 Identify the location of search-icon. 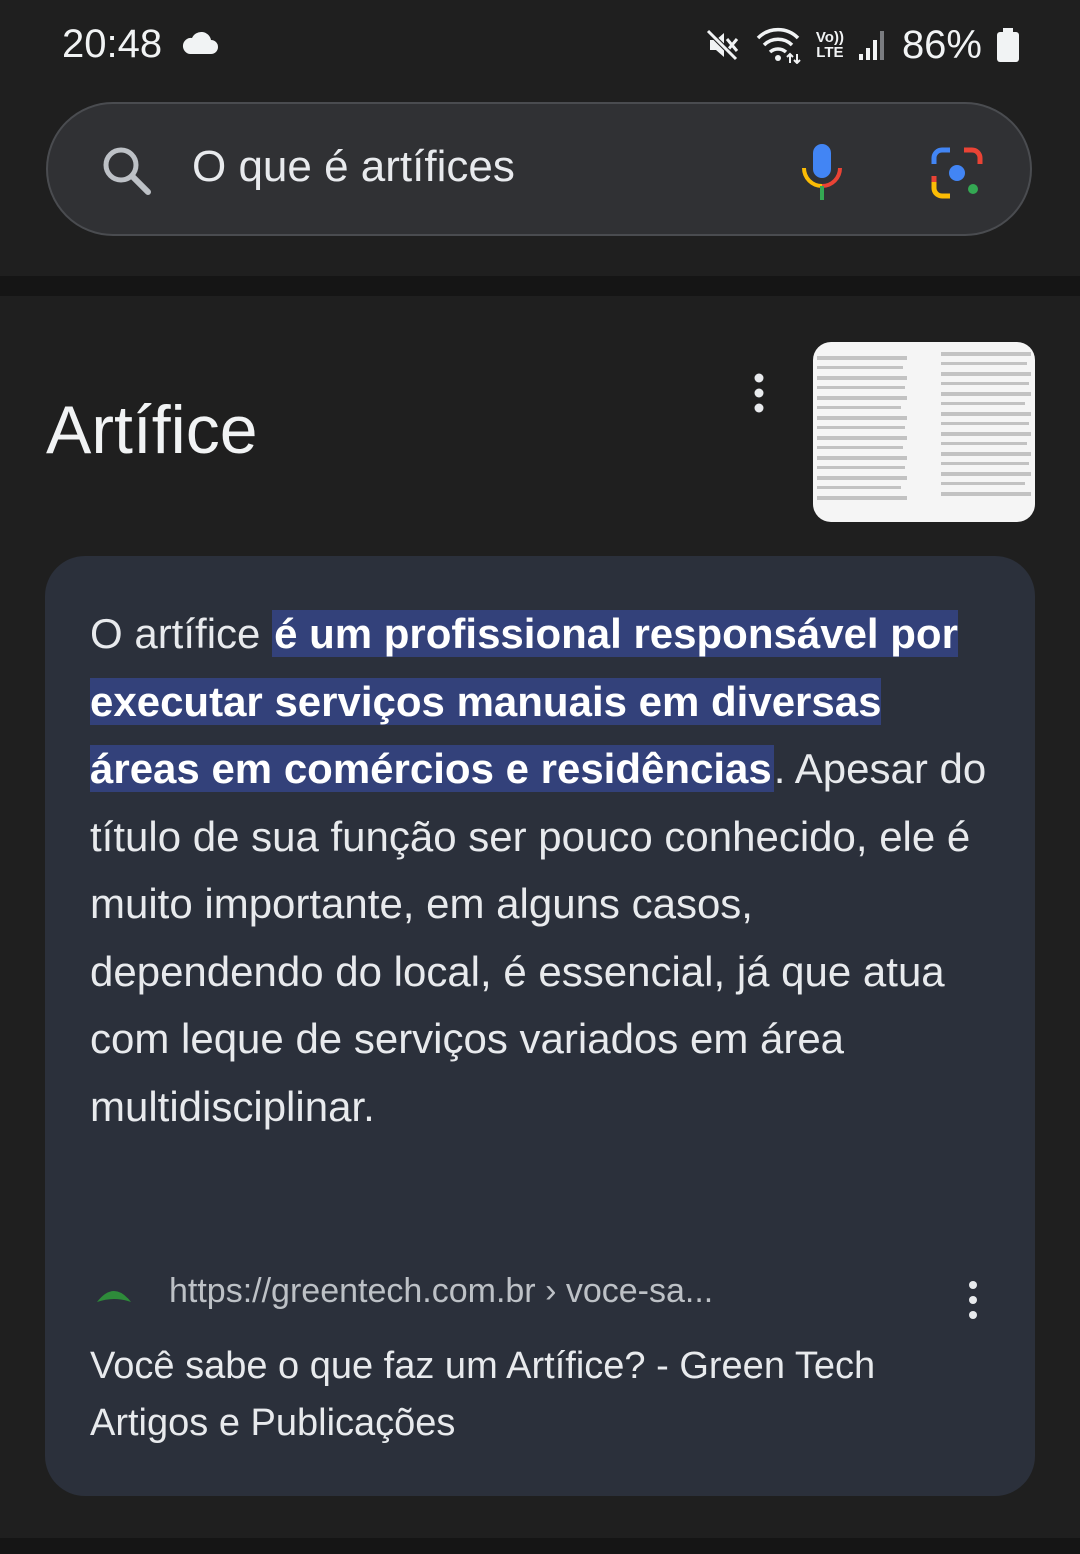
(126, 170).